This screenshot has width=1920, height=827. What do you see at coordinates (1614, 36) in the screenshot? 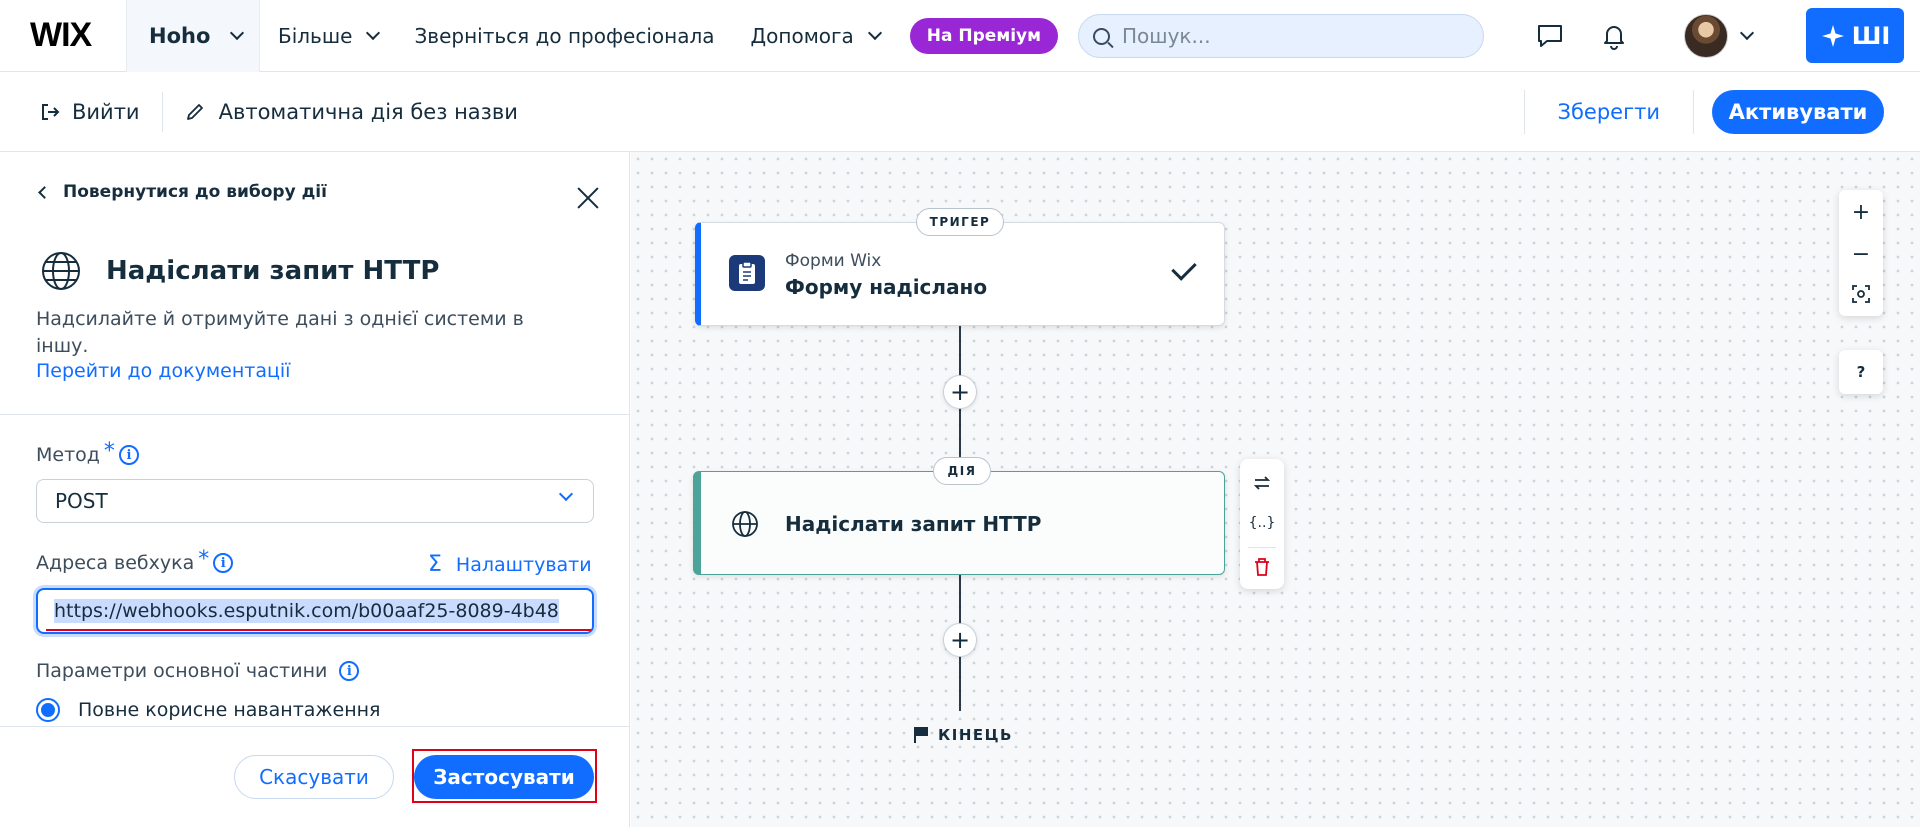
I see `bell-icon` at bounding box center [1614, 36].